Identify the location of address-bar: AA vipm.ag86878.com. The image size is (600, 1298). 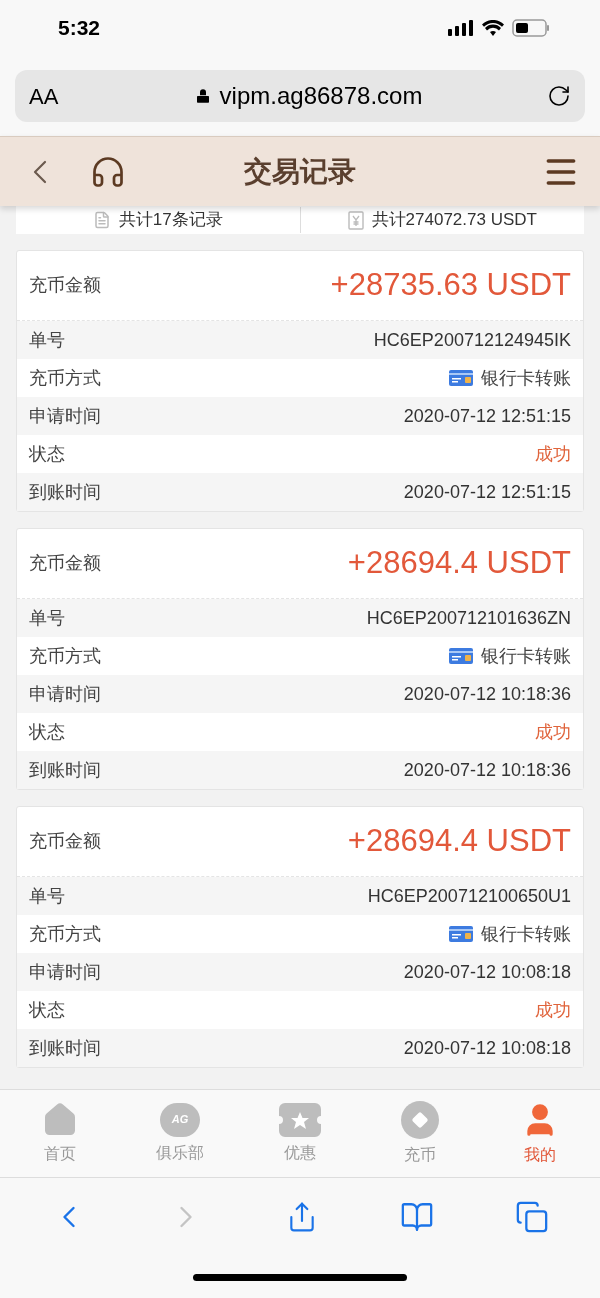
(300, 96).